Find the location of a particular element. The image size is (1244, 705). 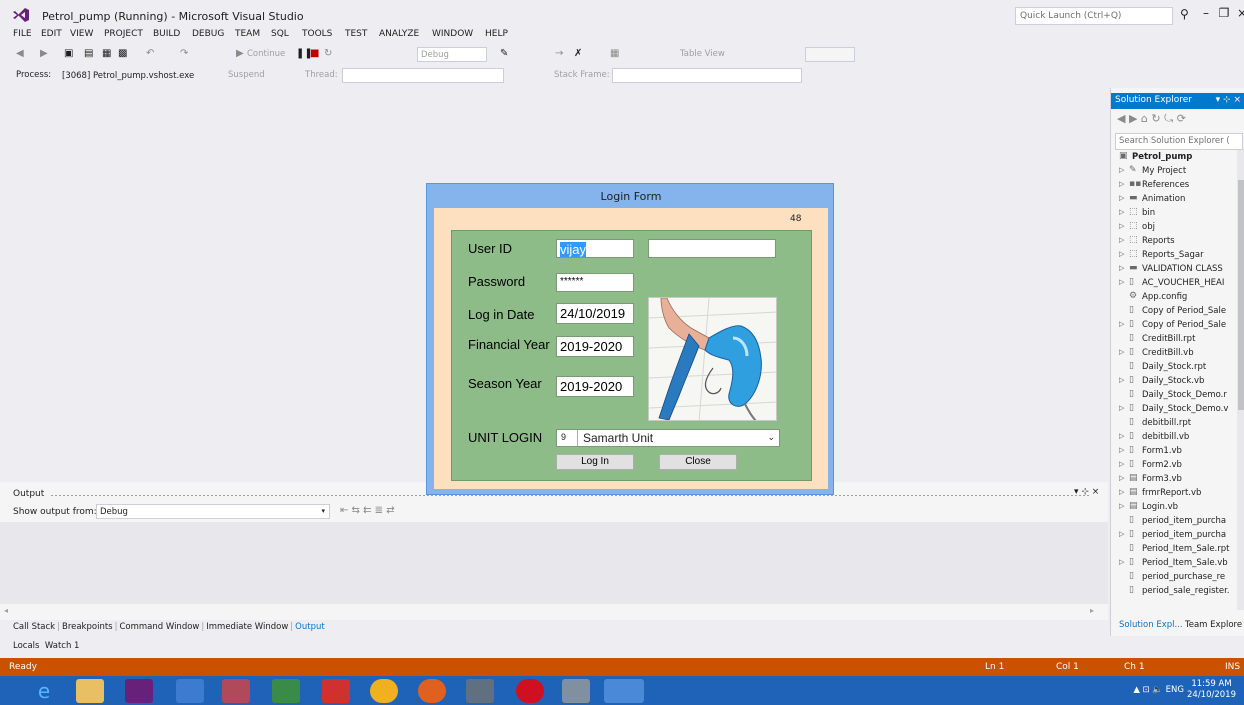

tree-item: ▷ ▬ Animation is located at coordinates (1178, 199).